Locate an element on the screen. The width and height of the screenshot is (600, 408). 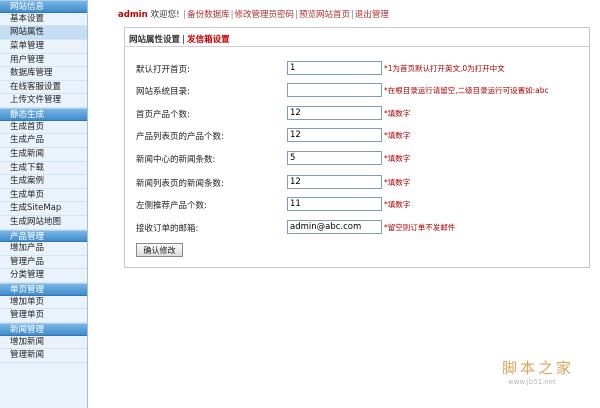
panel-tabs: 网站属性设置 | 发信箱设置 is located at coordinates (179, 39).